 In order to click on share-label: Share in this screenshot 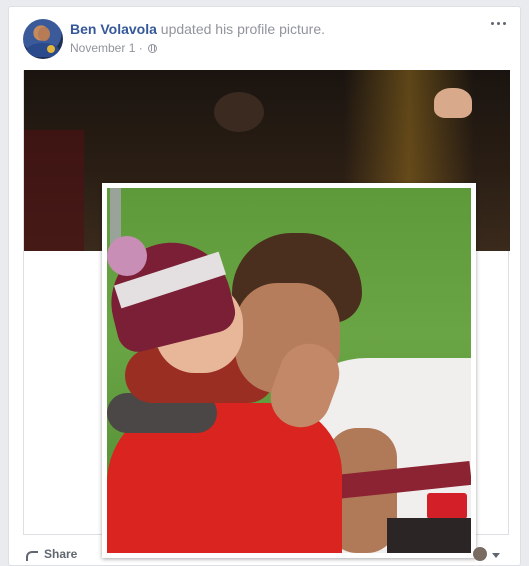, I will do `click(61, 554)`.